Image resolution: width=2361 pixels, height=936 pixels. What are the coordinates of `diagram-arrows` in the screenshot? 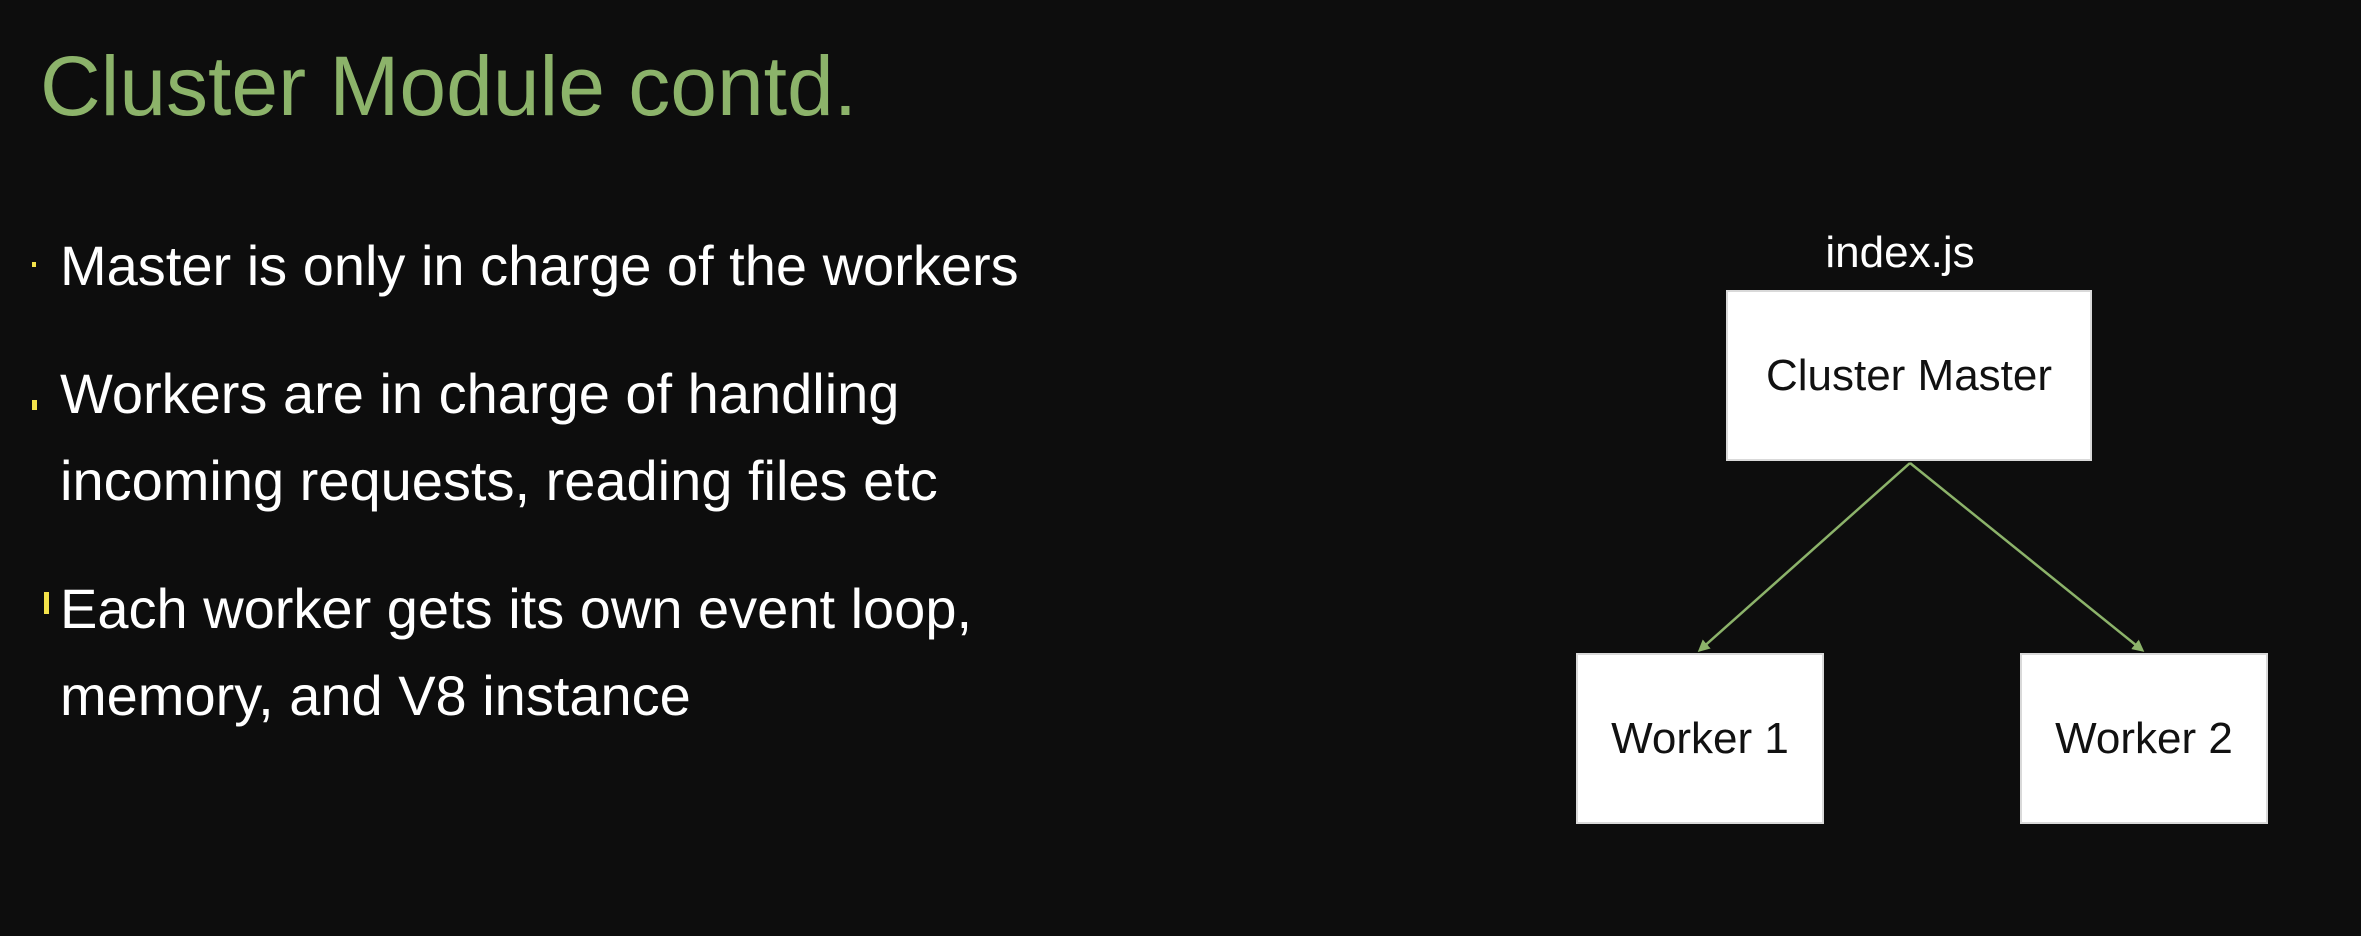 It's located at (1921, 557).